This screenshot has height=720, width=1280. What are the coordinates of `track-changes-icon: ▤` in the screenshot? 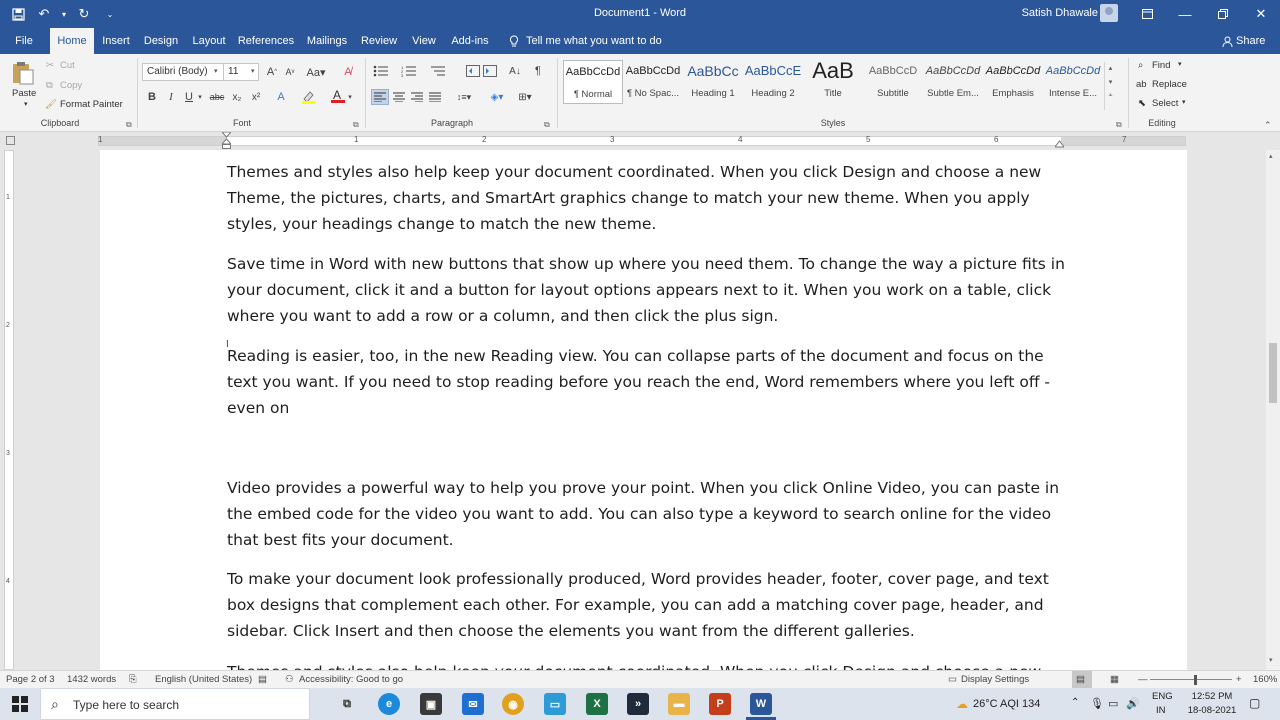 It's located at (262, 679).